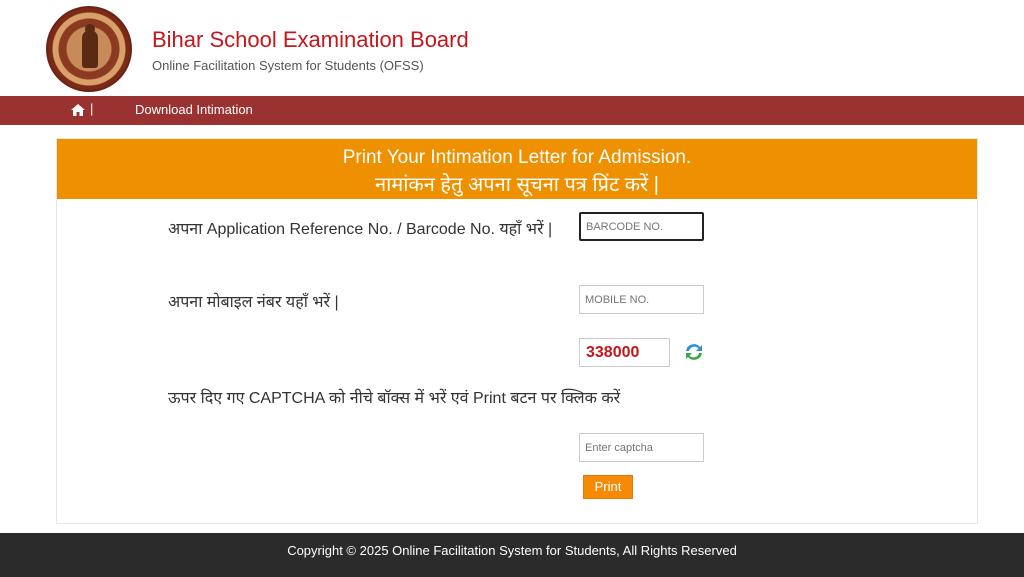 Image resolution: width=1024 pixels, height=577 pixels. Describe the element at coordinates (641, 299) in the screenshot. I see `mobile-input` at that location.